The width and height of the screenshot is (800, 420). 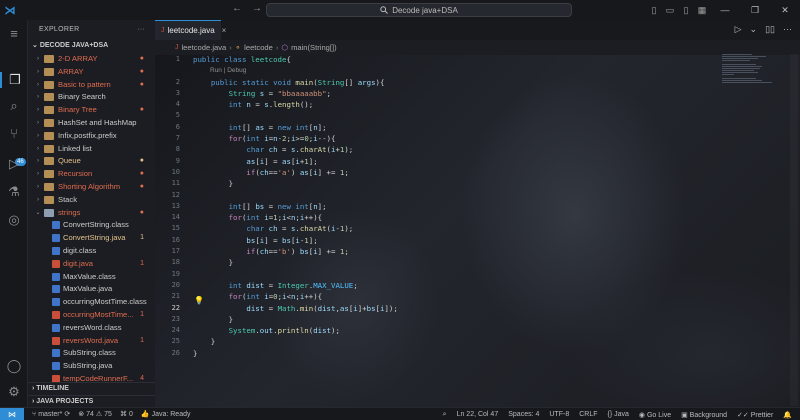 I want to click on breadcrumb-file: leetcode.java, so click(x=204, y=47).